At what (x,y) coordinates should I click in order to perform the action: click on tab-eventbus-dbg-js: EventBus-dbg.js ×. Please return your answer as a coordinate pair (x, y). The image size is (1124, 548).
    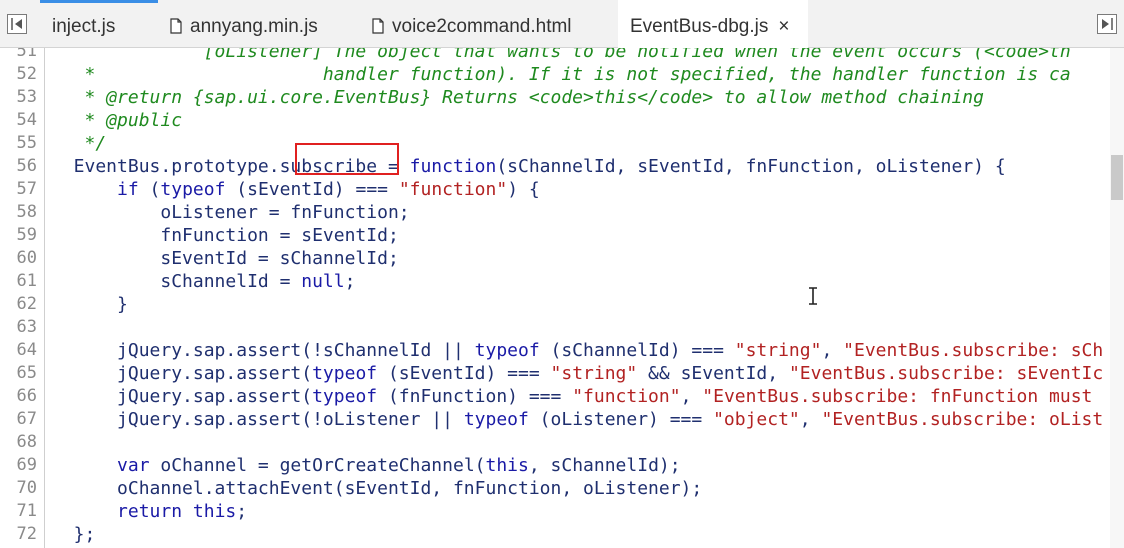
    Looking at the image, I should click on (713, 24).